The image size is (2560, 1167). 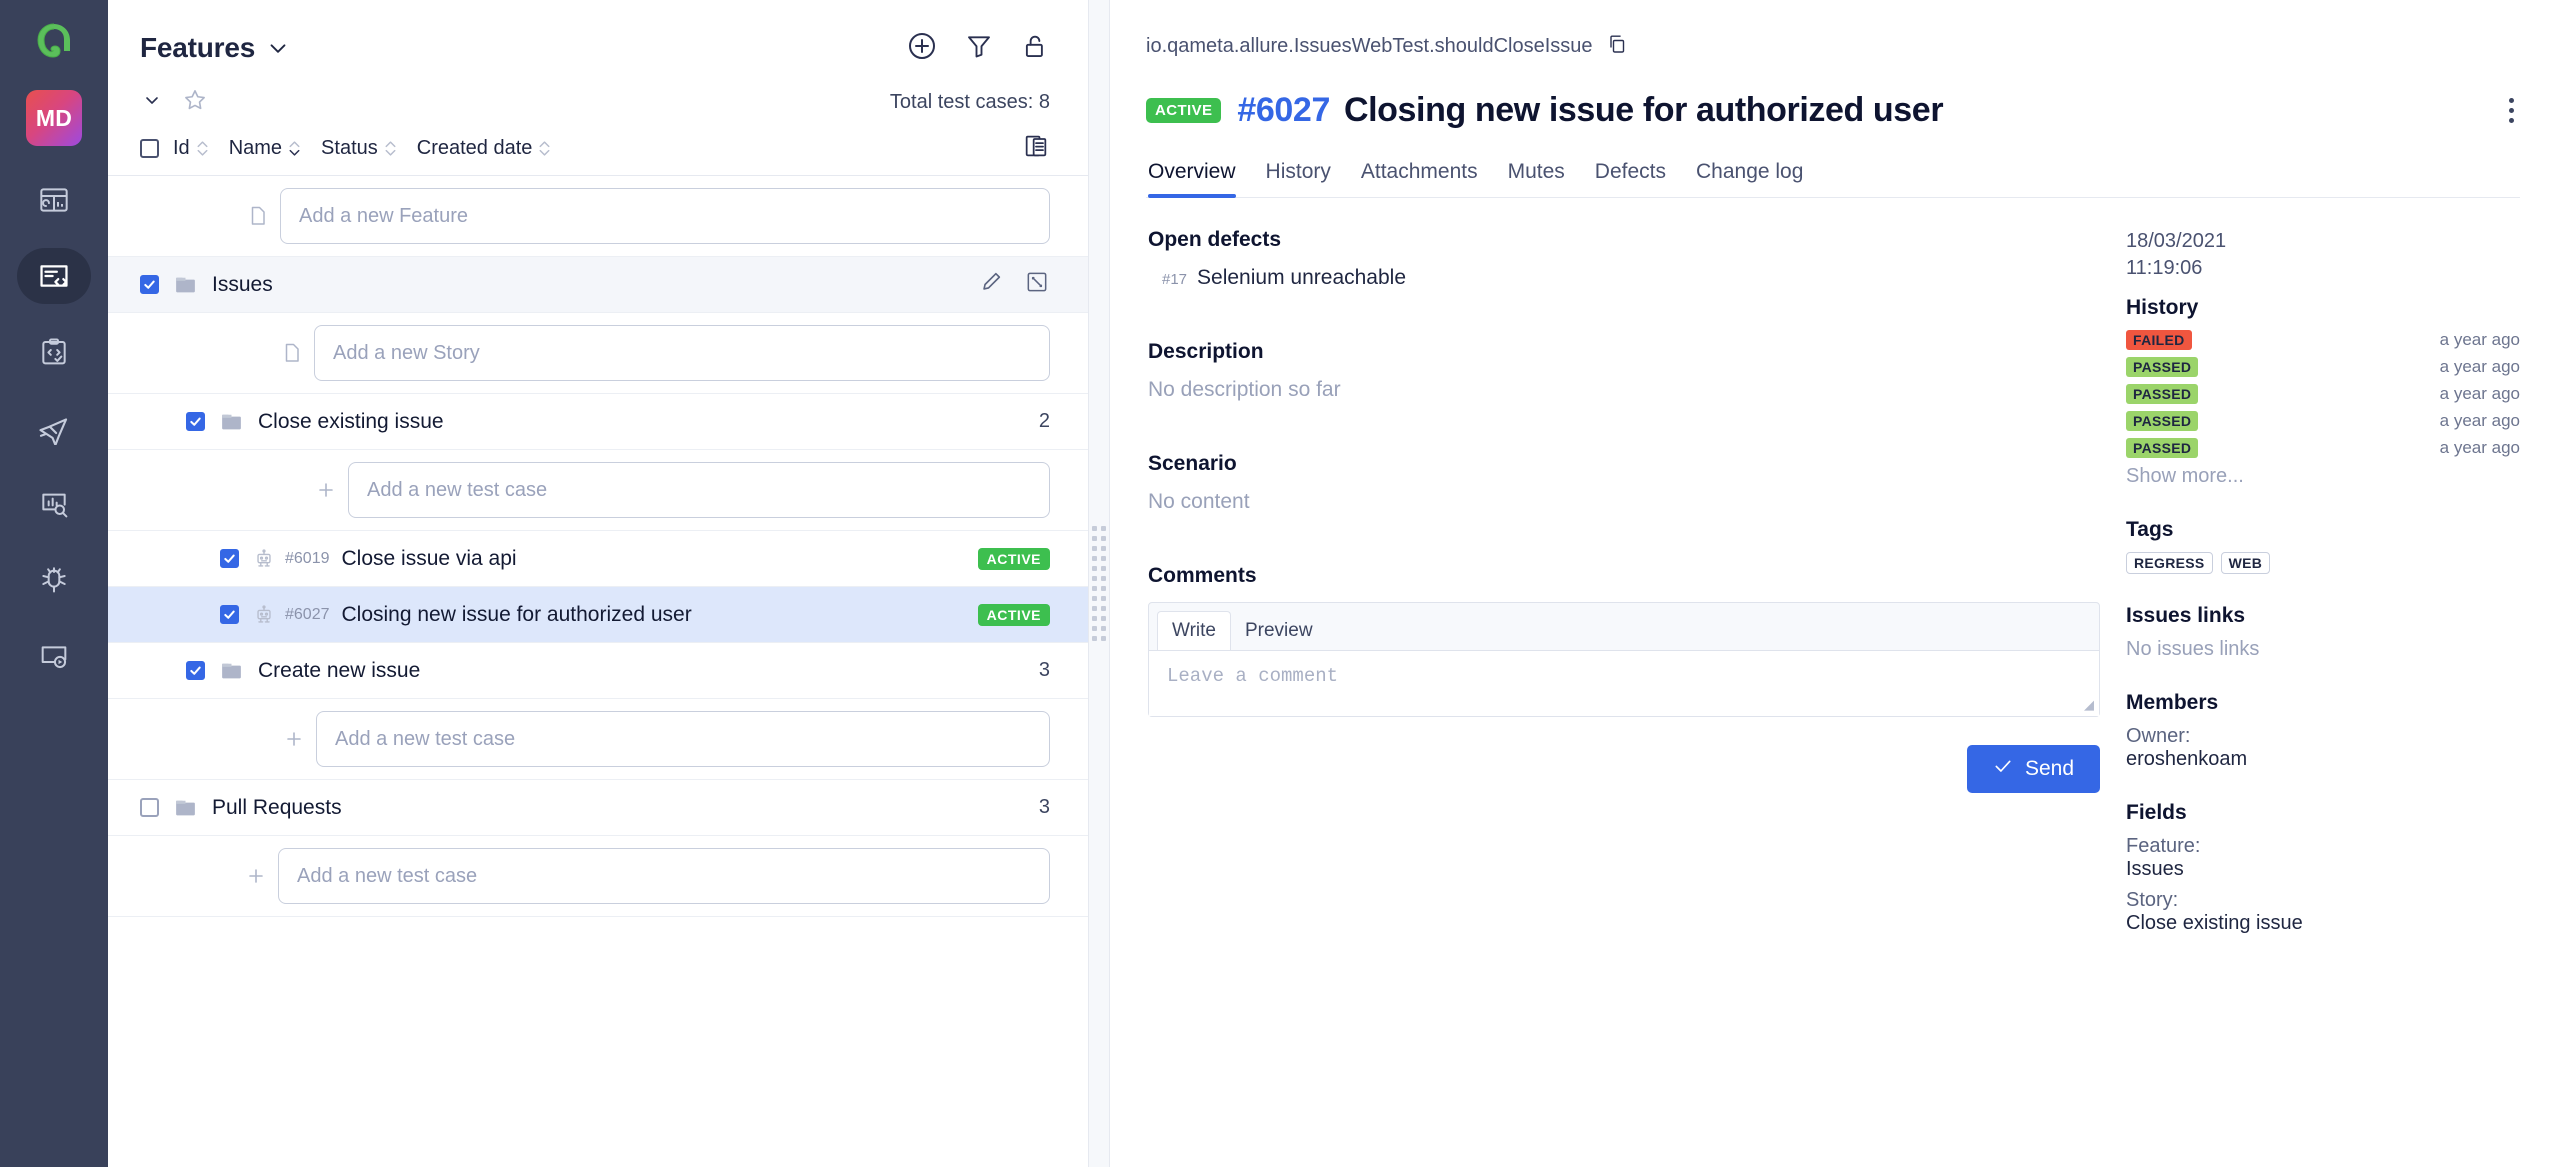 I want to click on history-item: FAILED a year ago, so click(x=2323, y=340).